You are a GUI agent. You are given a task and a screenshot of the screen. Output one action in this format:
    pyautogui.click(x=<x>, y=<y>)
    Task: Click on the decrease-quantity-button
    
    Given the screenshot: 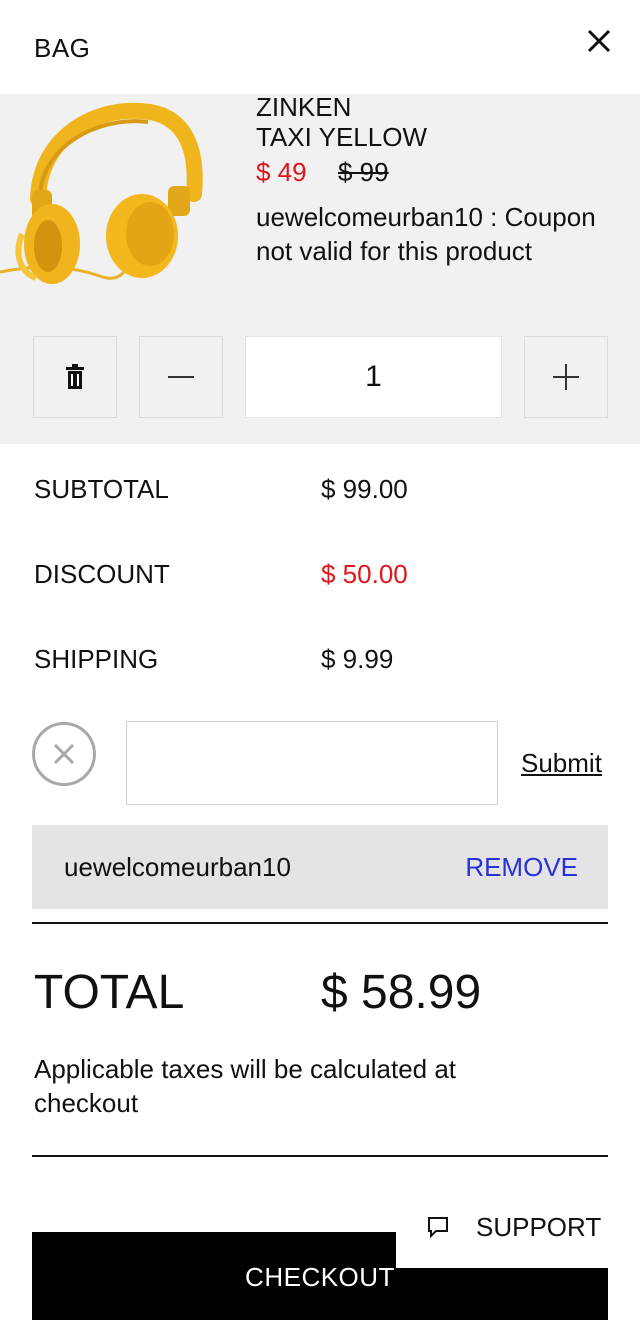 What is the action you would take?
    pyautogui.click(x=181, y=377)
    